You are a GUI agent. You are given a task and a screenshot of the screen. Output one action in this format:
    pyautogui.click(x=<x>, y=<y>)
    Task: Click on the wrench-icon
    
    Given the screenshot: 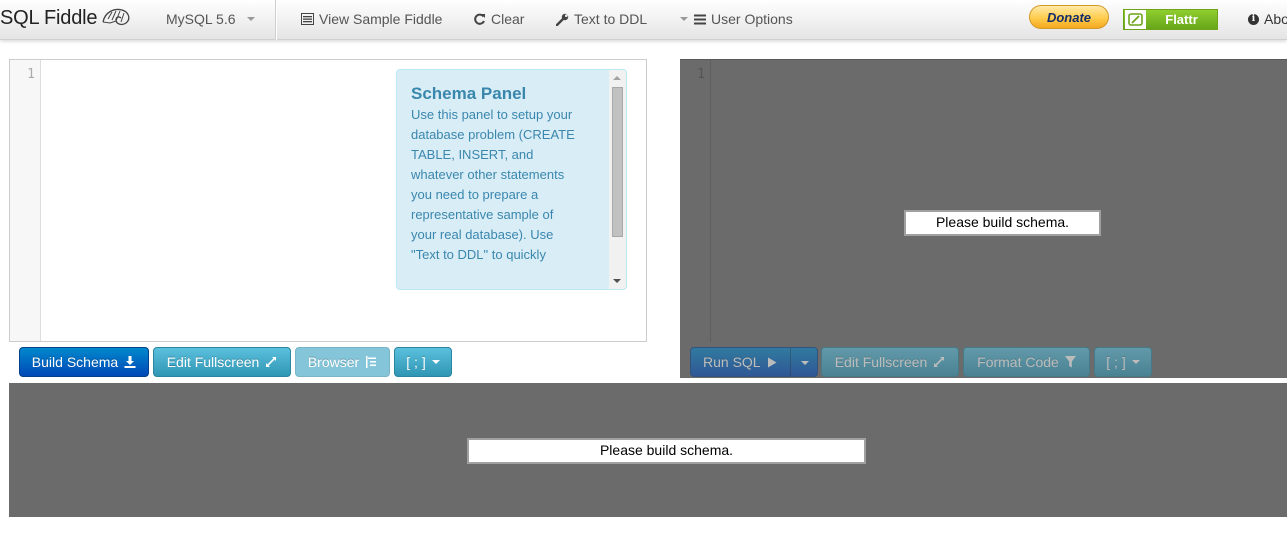 What is the action you would take?
    pyautogui.click(x=562, y=19)
    